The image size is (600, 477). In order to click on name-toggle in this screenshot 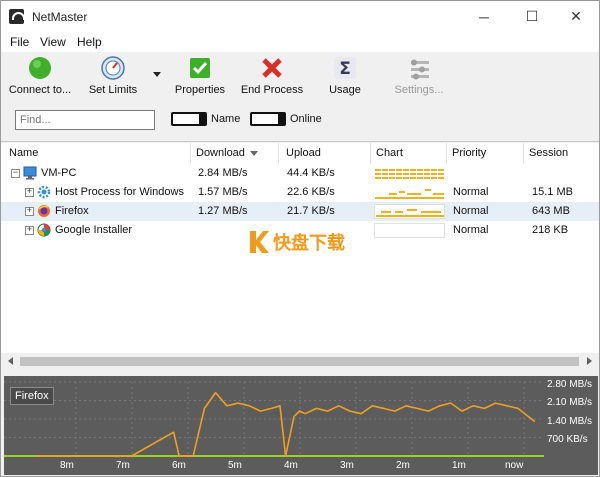, I will do `click(189, 119)`.